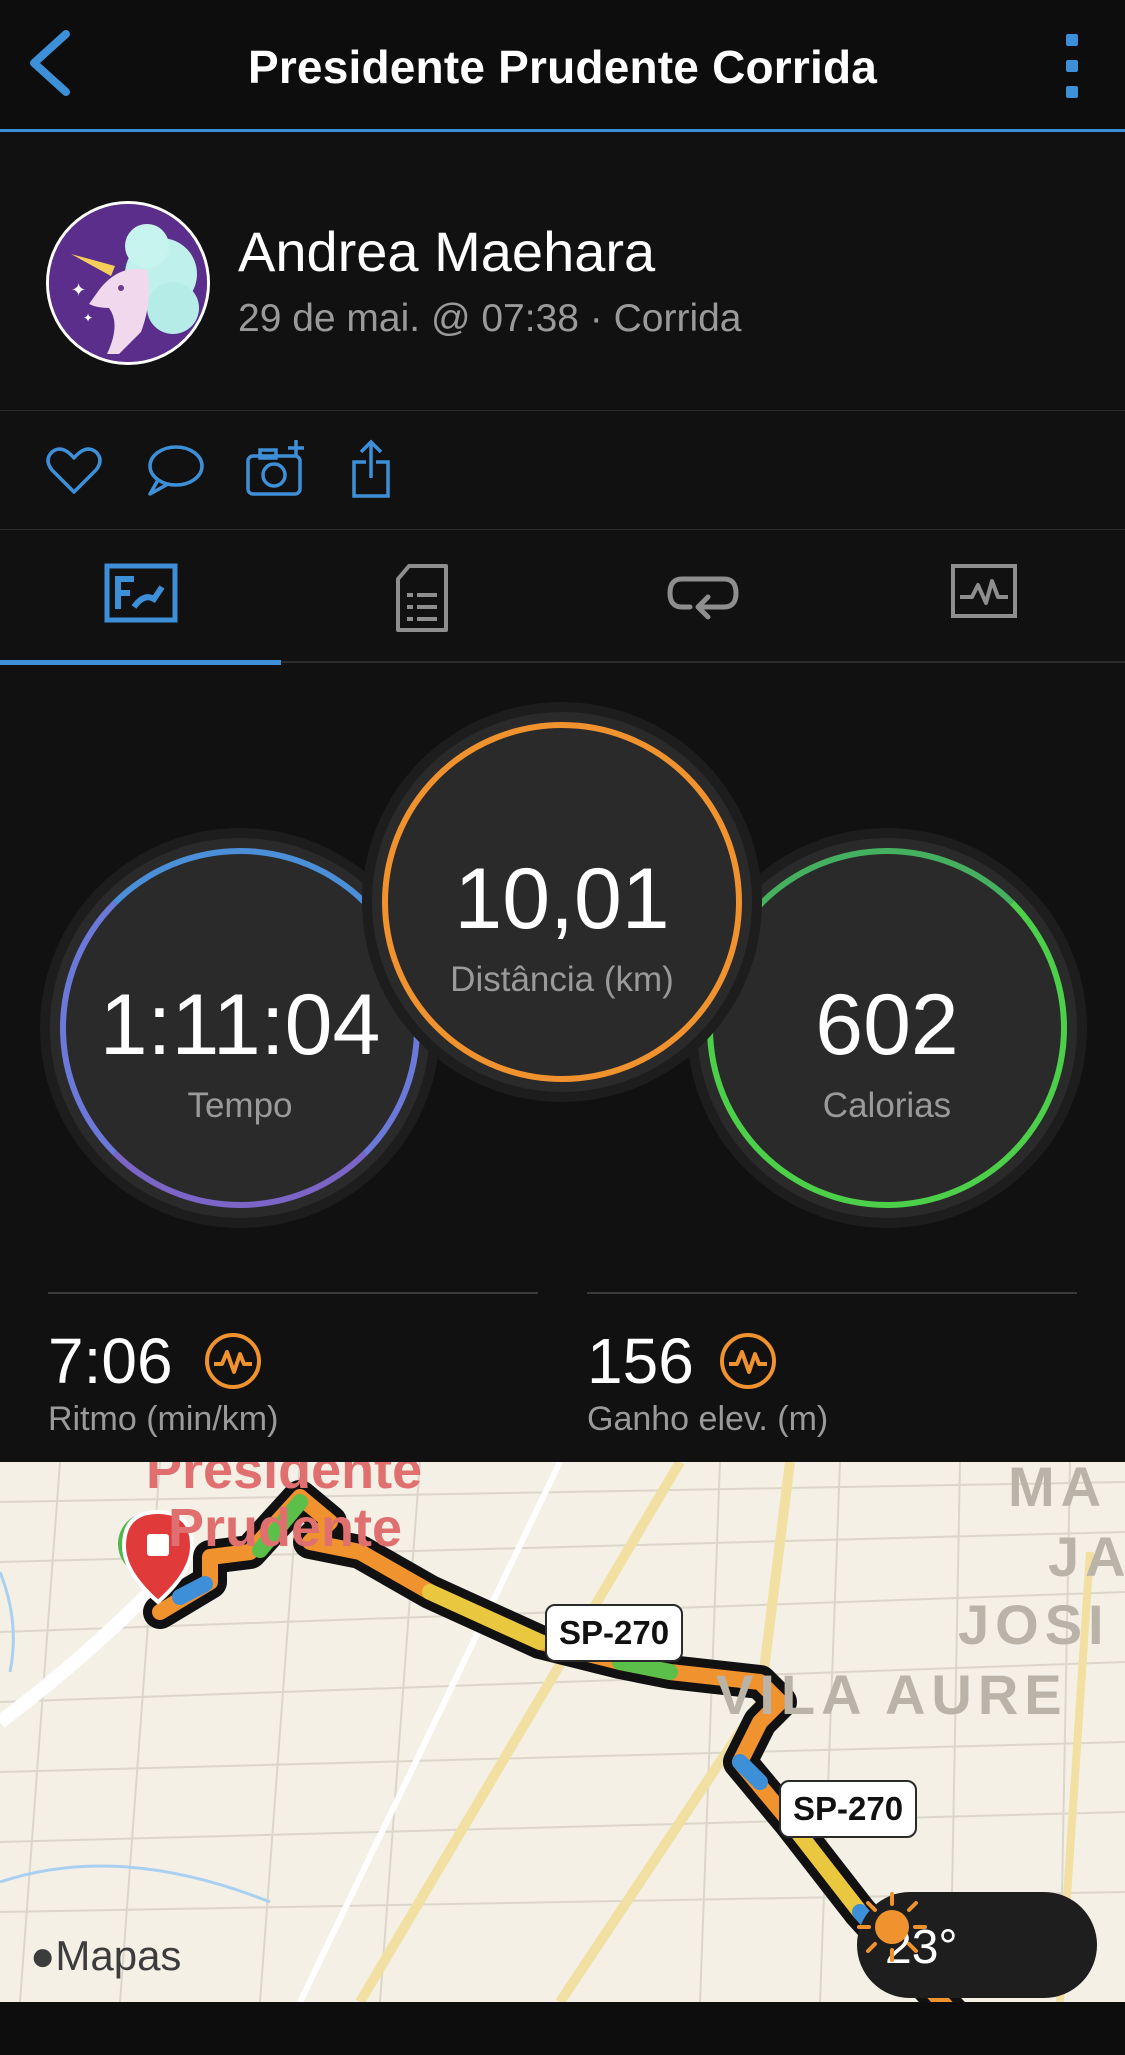  Describe the element at coordinates (832, 1365) in the screenshot. I see `elevation-stat: 156 Ganho elev. (m)` at that location.